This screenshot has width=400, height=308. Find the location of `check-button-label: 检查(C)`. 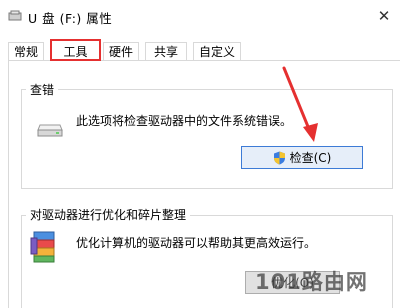

check-button-label: 检查(C) is located at coordinates (310, 158).